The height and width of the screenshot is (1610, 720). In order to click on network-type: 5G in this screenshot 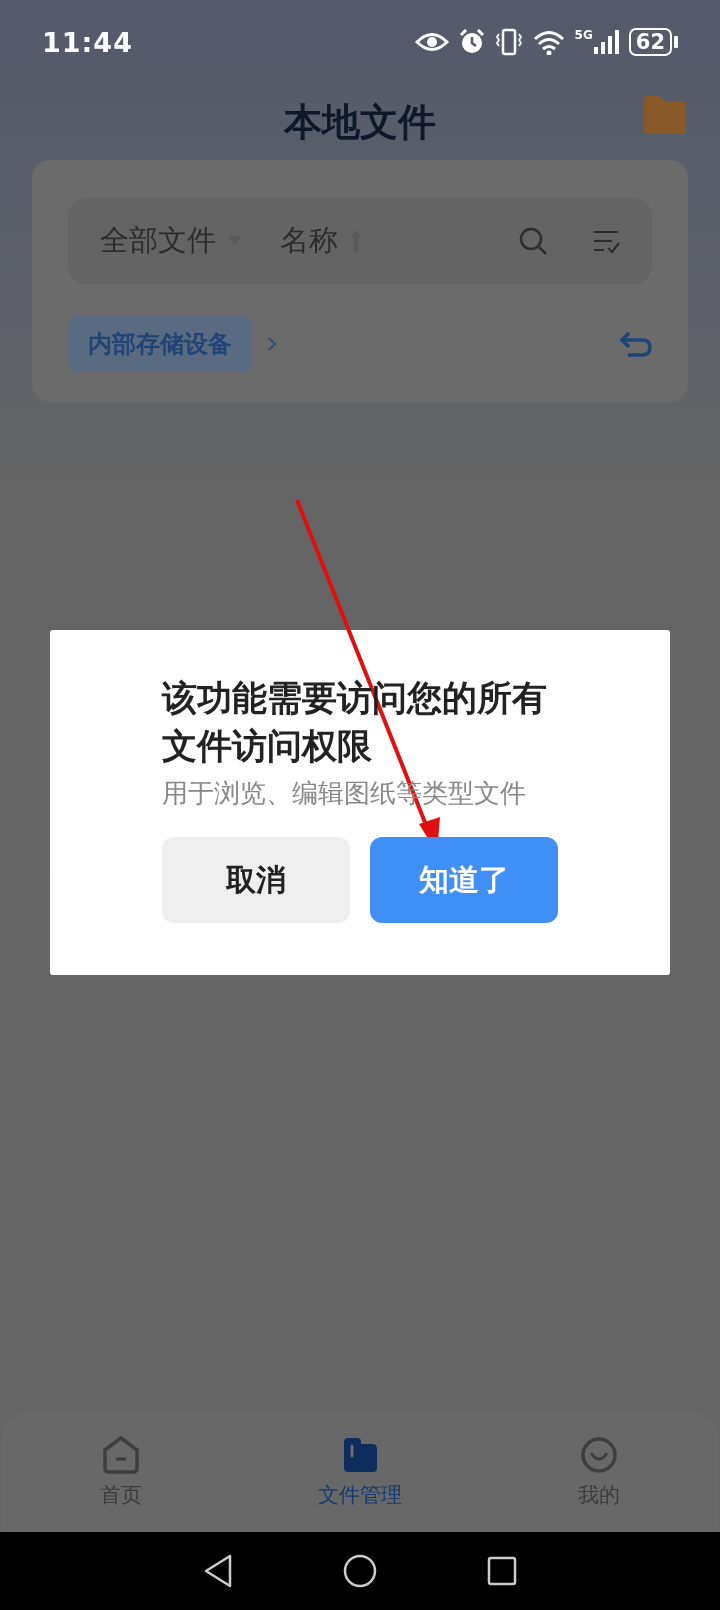, I will do `click(583, 35)`.